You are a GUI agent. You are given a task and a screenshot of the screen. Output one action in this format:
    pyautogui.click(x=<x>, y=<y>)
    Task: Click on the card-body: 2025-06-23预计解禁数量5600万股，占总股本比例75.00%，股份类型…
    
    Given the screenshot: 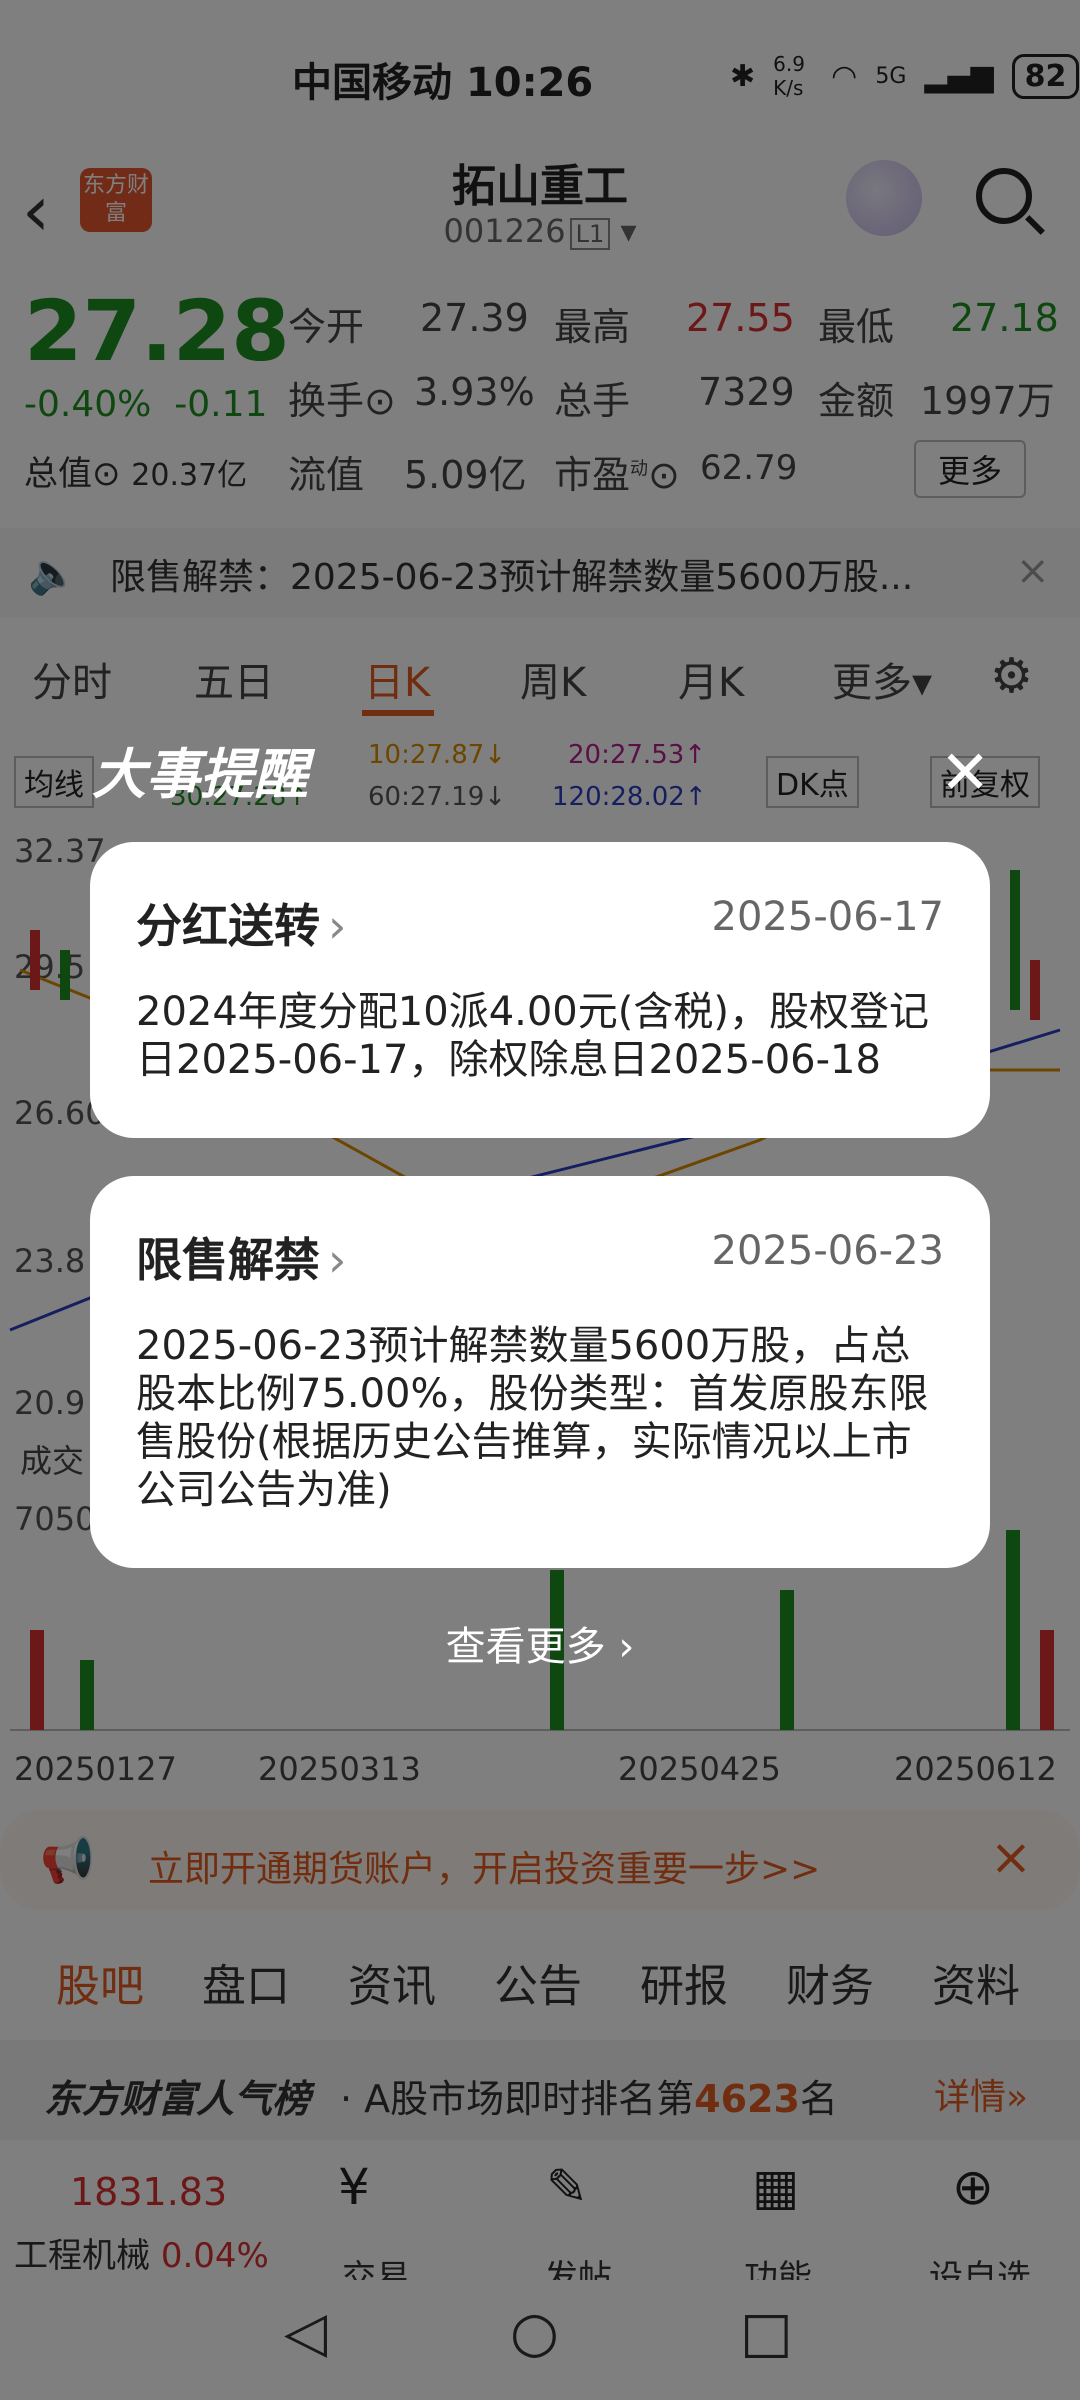 What is the action you would take?
    pyautogui.click(x=532, y=1418)
    